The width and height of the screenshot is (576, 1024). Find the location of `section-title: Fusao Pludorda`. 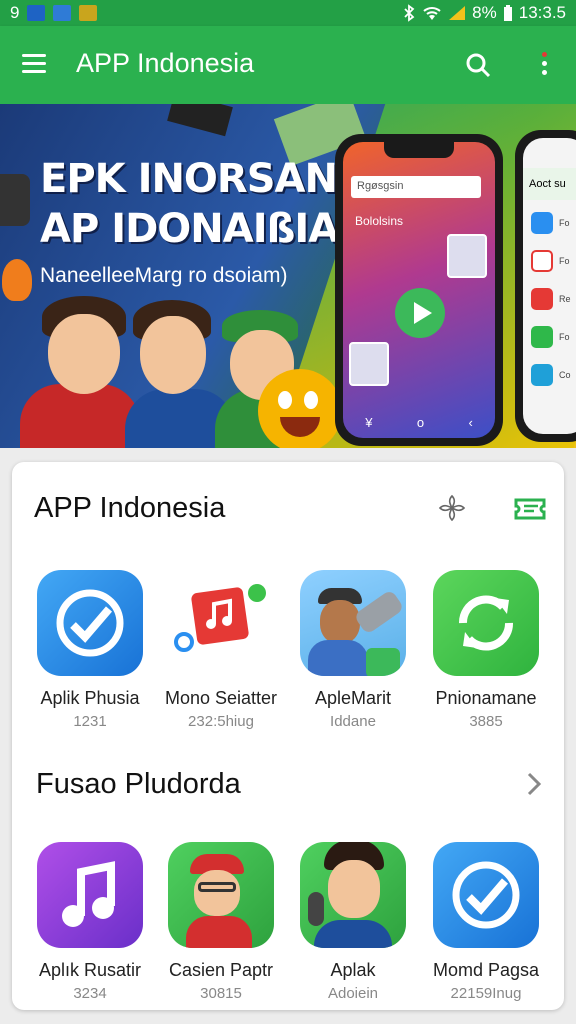

section-title: Fusao Pludorda is located at coordinates (138, 784).